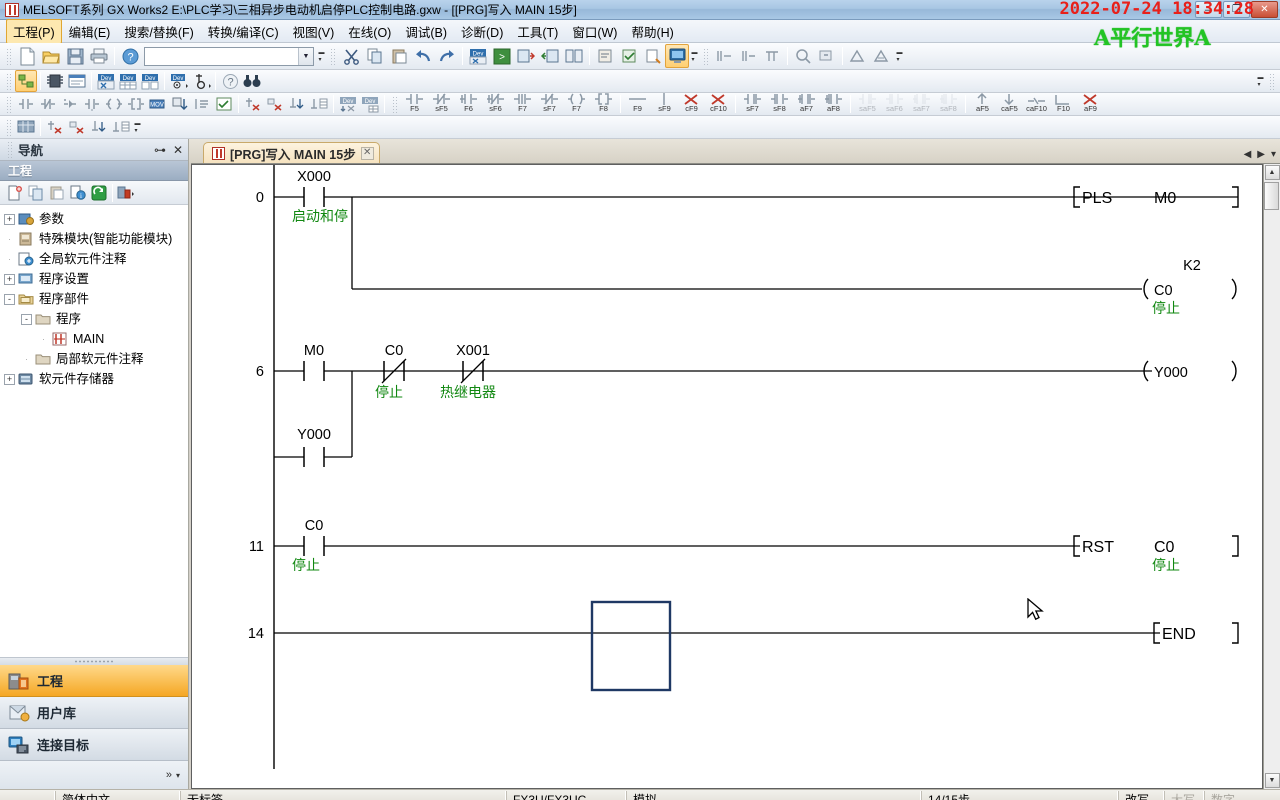 The image size is (1280, 800). Describe the element at coordinates (550, 56) in the screenshot. I see `read-plc-icon` at that location.